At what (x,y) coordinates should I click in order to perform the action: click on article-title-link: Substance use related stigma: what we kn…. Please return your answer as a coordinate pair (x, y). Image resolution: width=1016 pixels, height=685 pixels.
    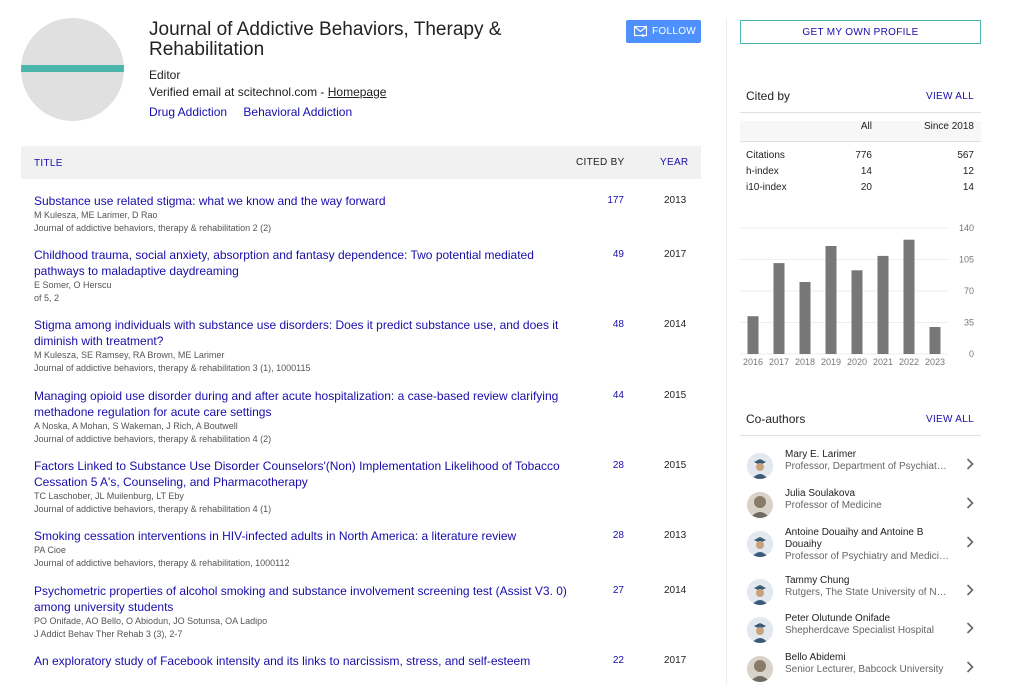
    Looking at the image, I should click on (301, 201).